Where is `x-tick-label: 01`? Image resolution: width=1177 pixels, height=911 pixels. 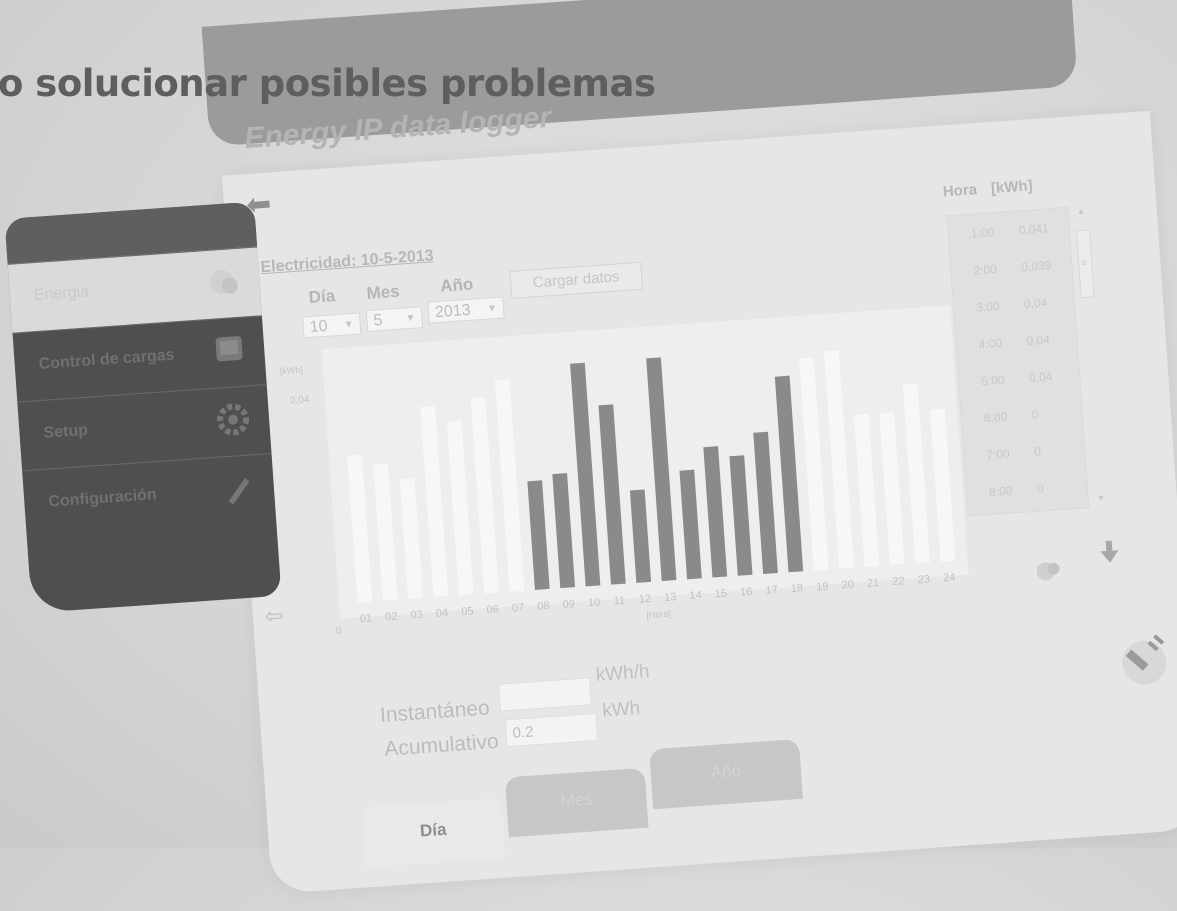
x-tick-label: 01 is located at coordinates (365, 618).